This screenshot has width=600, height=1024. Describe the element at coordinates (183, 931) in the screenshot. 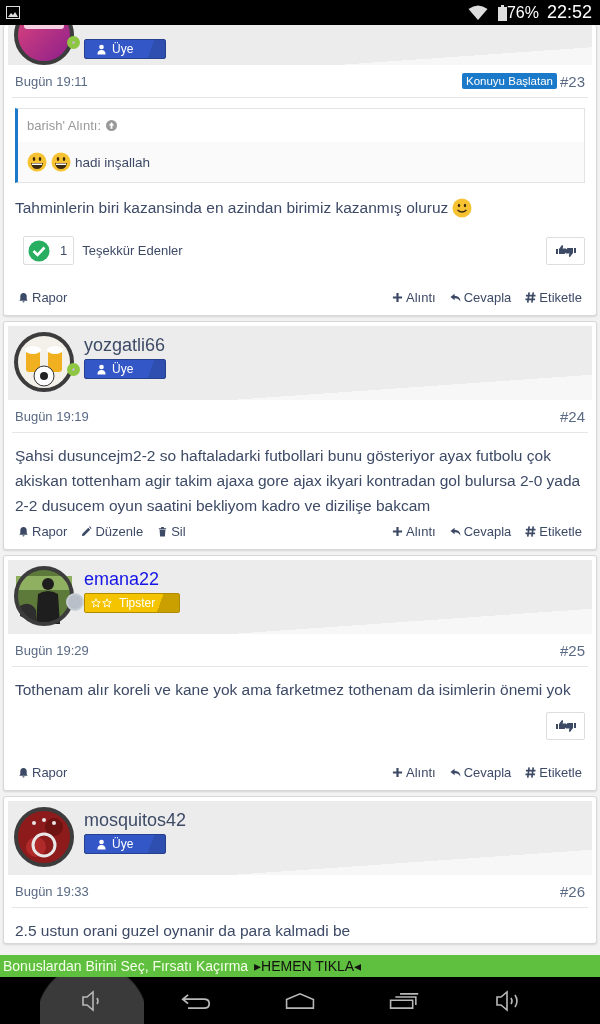

I see `post-message: 2.5 ustun orani guzel oynanir da para kalmadi be` at that location.